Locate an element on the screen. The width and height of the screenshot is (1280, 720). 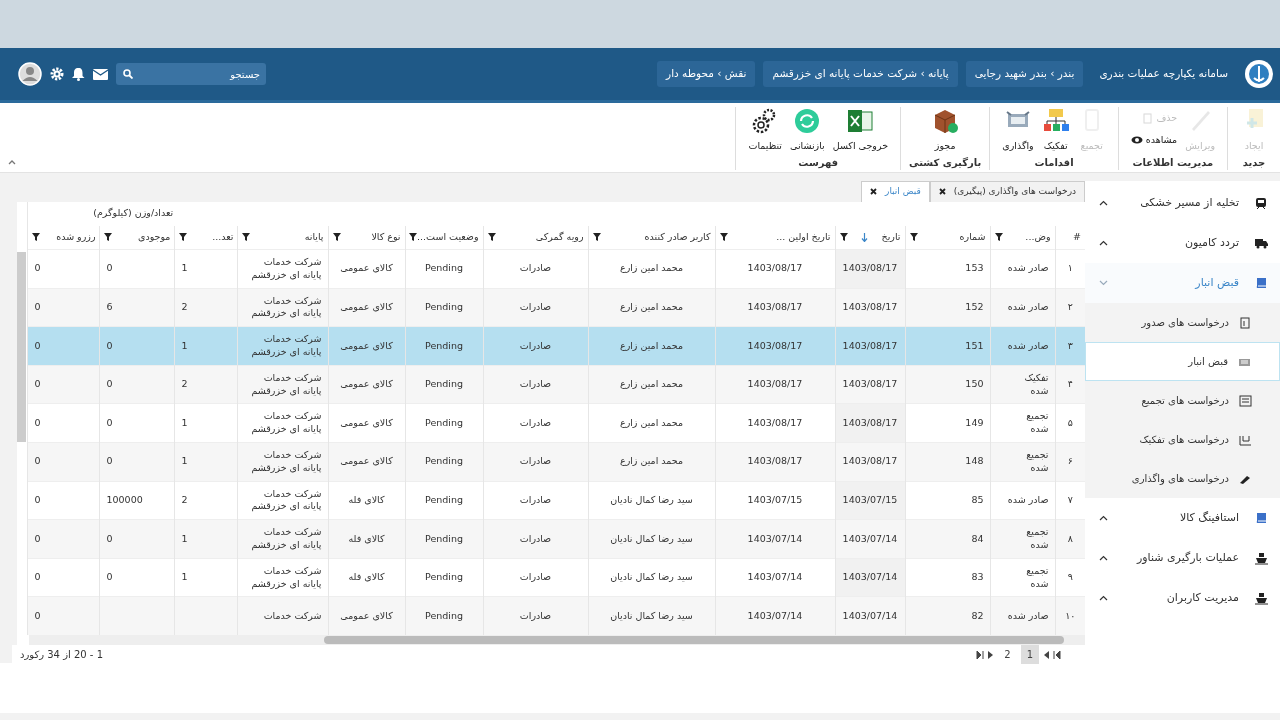
toolbar-button: مشاهده is located at coordinates (1154, 140).